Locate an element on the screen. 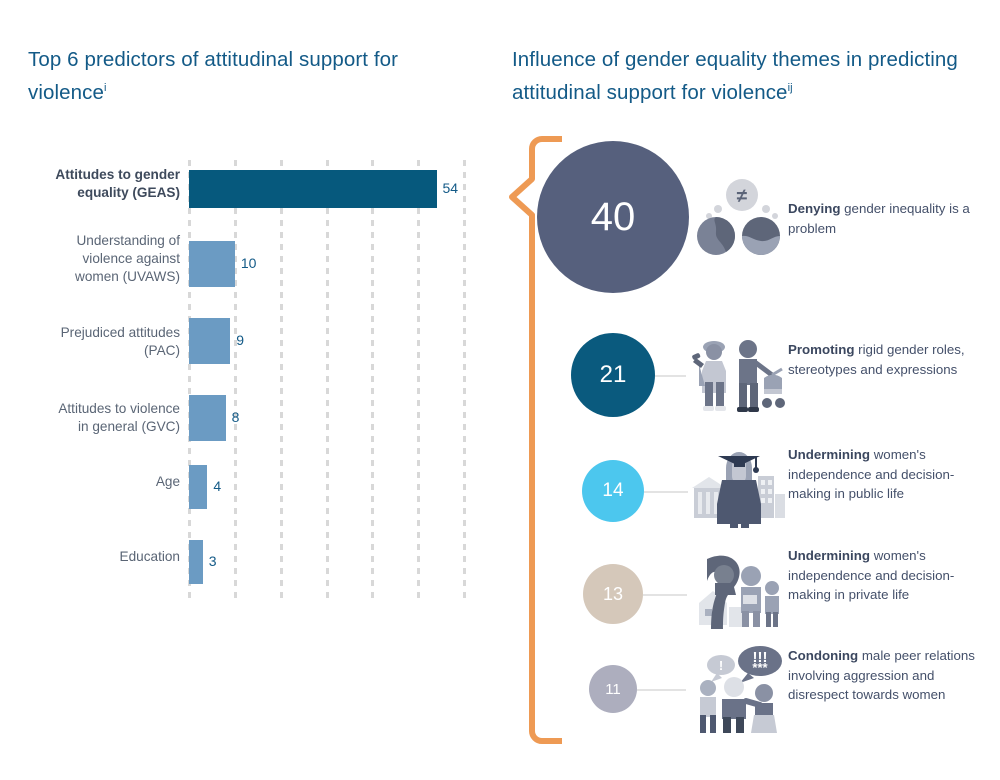 This screenshot has width=1000, height=780. theme-value-text: 21 is located at coordinates (613, 374).